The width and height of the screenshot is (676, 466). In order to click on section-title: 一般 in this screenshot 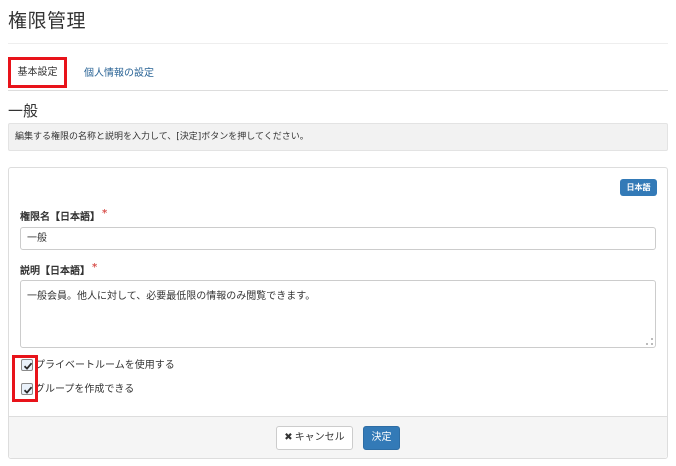, I will do `click(23, 111)`.